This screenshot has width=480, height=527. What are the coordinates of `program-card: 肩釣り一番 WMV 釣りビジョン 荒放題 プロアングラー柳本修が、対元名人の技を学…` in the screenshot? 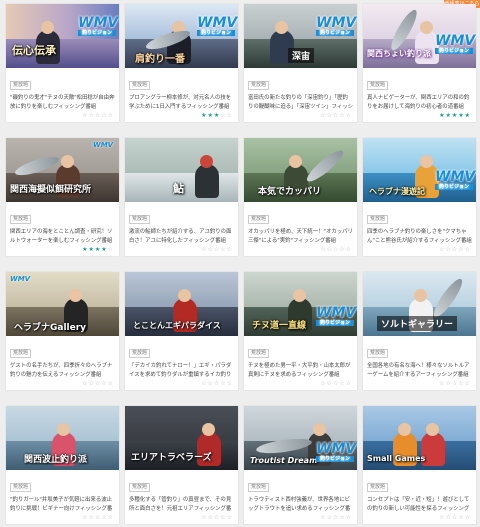 It's located at (181, 63).